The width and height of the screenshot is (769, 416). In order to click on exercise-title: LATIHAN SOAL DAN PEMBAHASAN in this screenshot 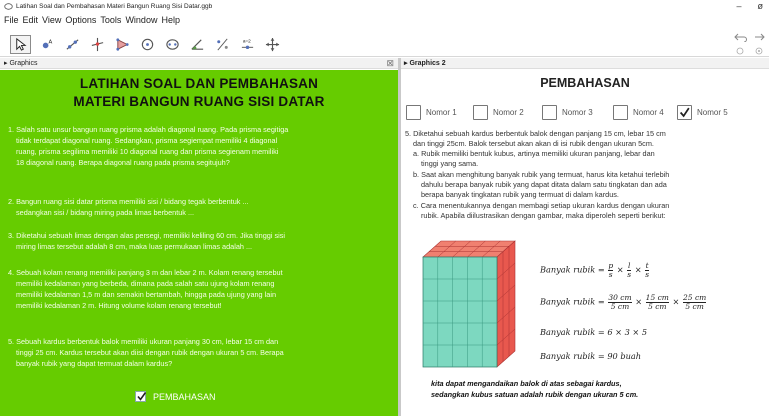, I will do `click(199, 83)`.